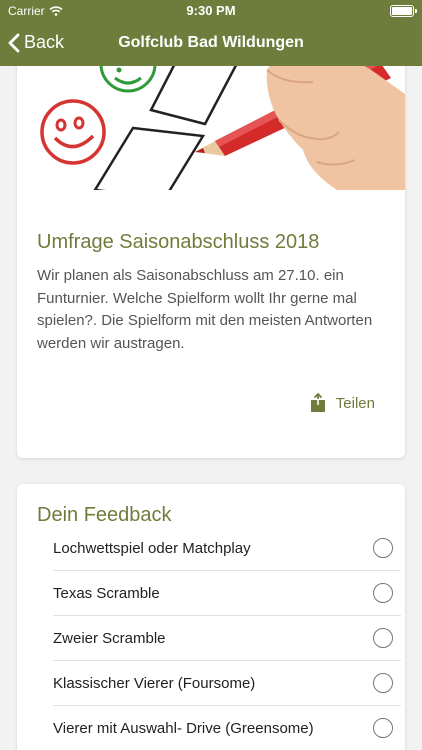 This screenshot has height=750, width=422. What do you see at coordinates (152, 548) in the screenshot?
I see `option-label: Lochwettspiel oder Matchplay` at bounding box center [152, 548].